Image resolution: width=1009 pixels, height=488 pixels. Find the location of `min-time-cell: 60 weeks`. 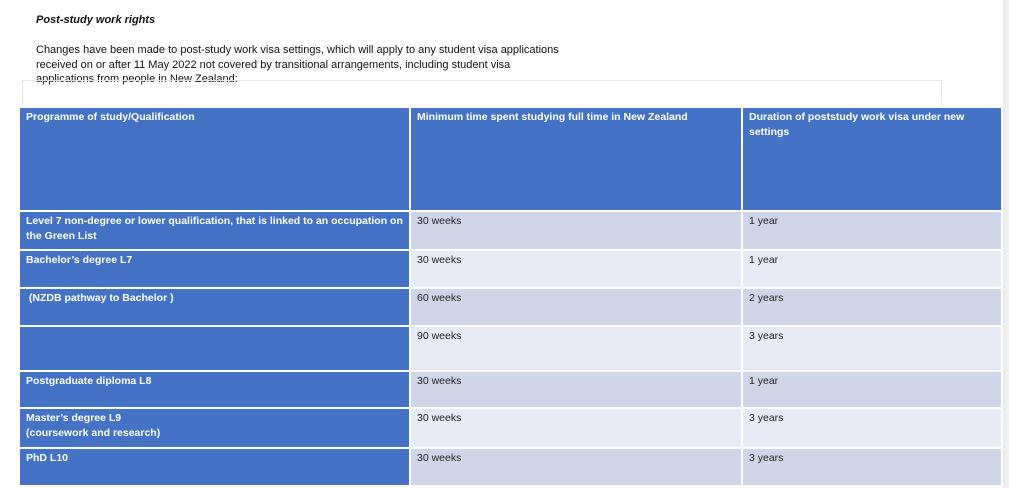

min-time-cell: 60 weeks is located at coordinates (576, 307).